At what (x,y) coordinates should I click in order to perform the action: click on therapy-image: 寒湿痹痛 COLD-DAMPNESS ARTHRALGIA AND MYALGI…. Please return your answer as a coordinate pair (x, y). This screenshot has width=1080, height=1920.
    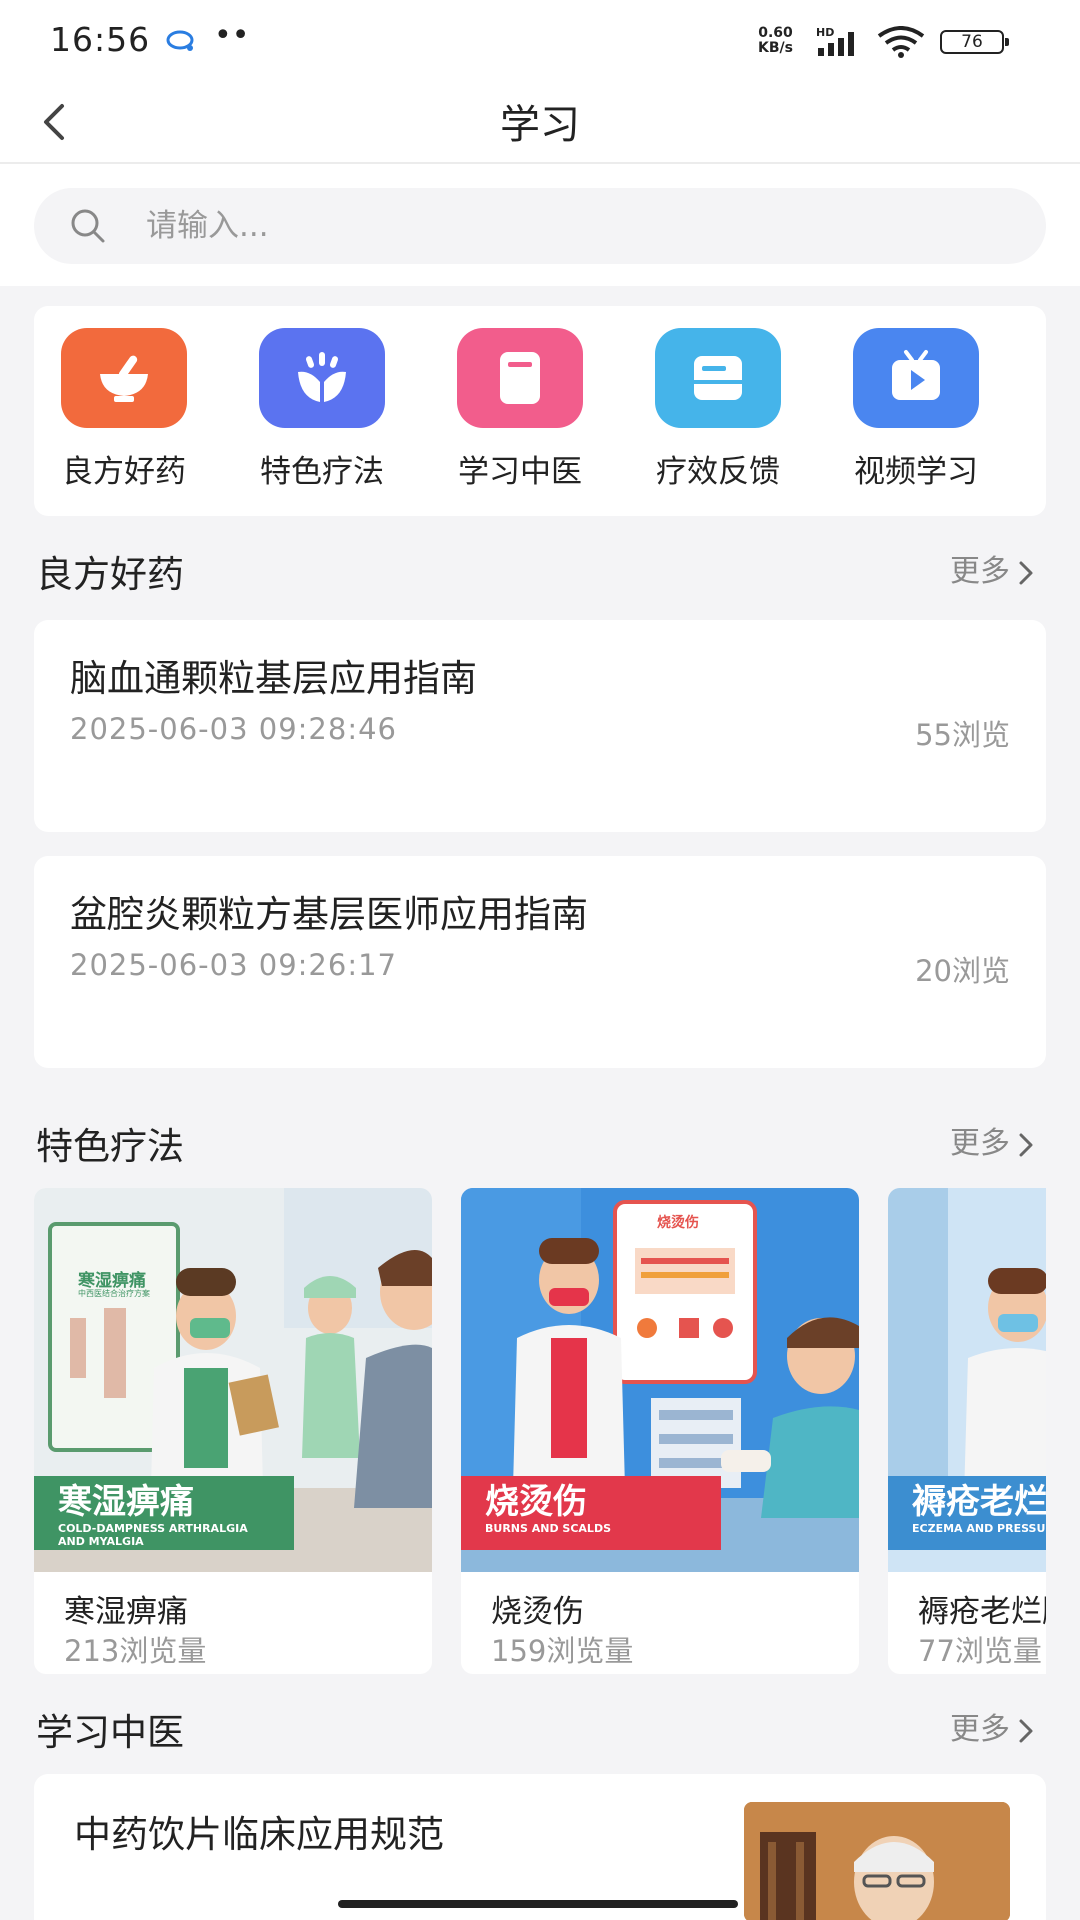
    Looking at the image, I should click on (233, 1380).